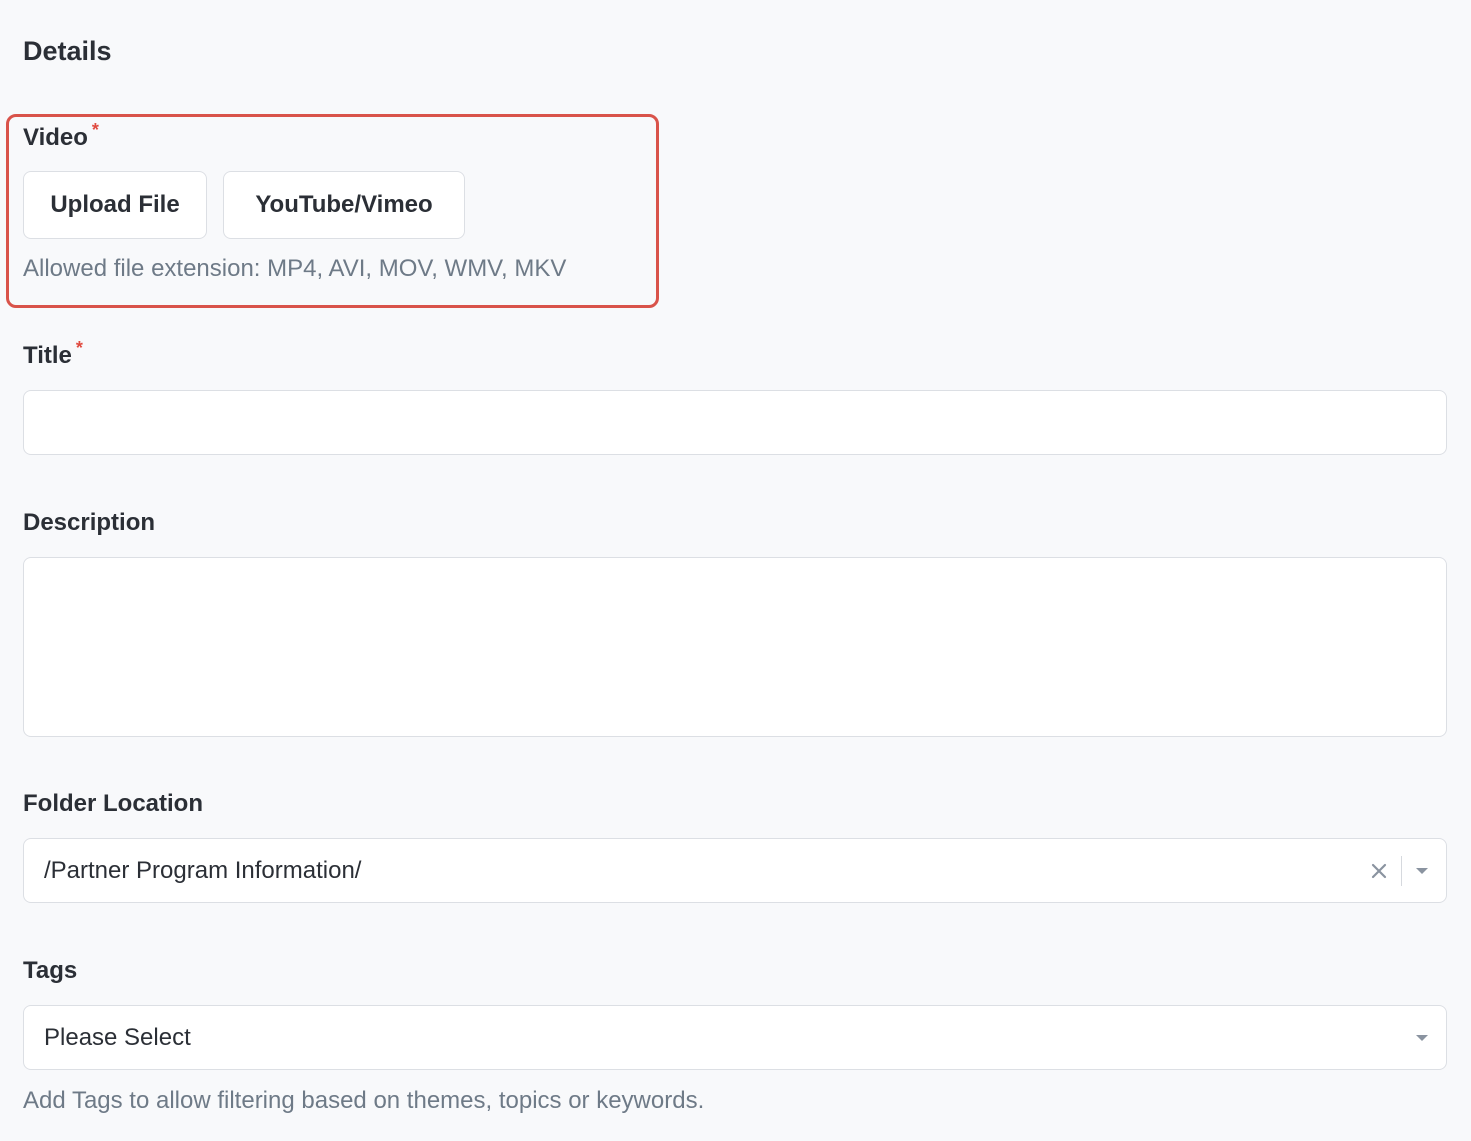  Describe the element at coordinates (50, 970) in the screenshot. I see `tags-label: Tags` at that location.